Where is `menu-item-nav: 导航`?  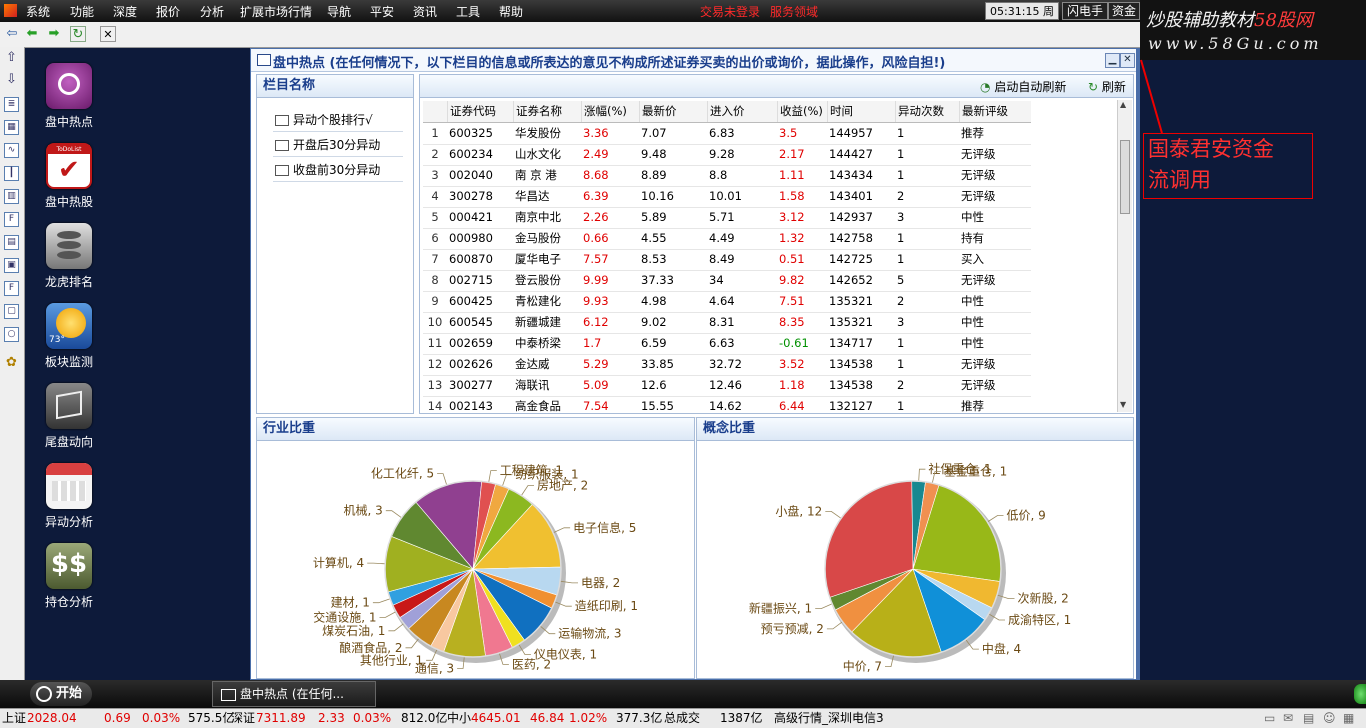 menu-item-nav: 导航 is located at coordinates (339, 11).